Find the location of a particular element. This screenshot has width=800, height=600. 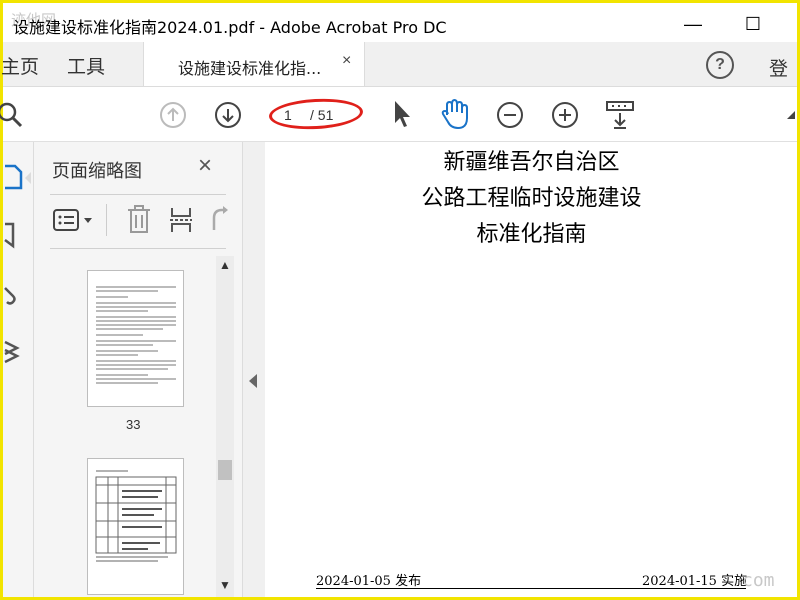

thumbnail-list: 33 is located at coordinates (132, 423).